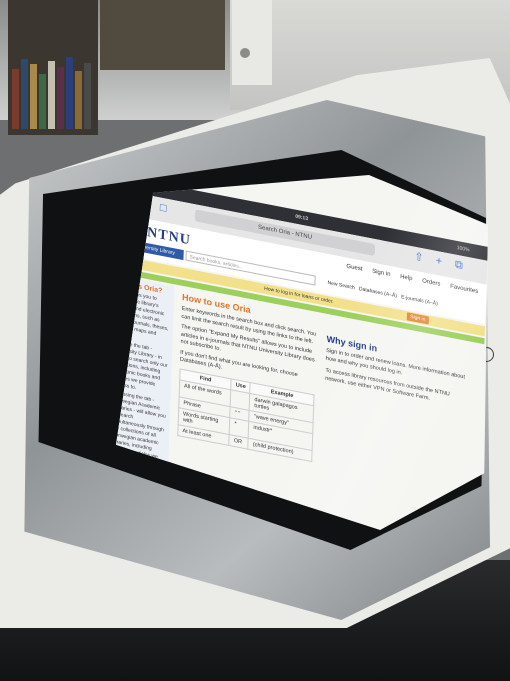 The height and width of the screenshot is (681, 510). I want to click on share-icon: ⇧, so click(419, 257).